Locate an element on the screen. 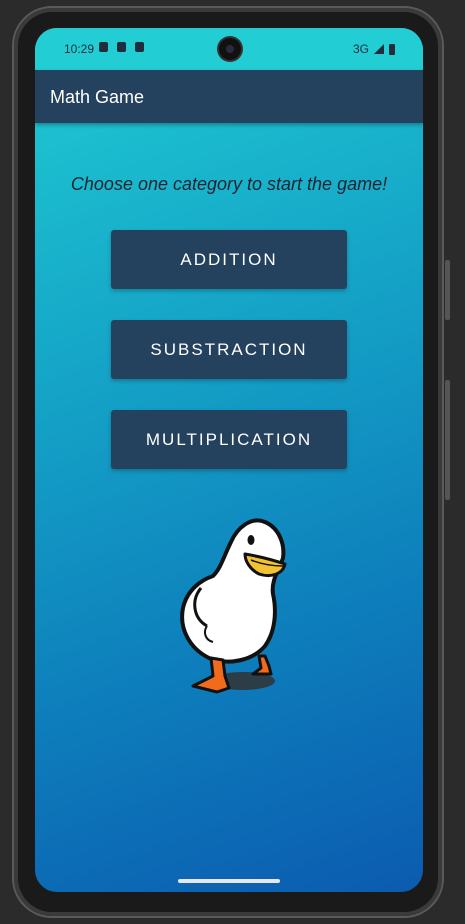 The width and height of the screenshot is (465, 924). addition-button: ADDITION is located at coordinates (229, 259).